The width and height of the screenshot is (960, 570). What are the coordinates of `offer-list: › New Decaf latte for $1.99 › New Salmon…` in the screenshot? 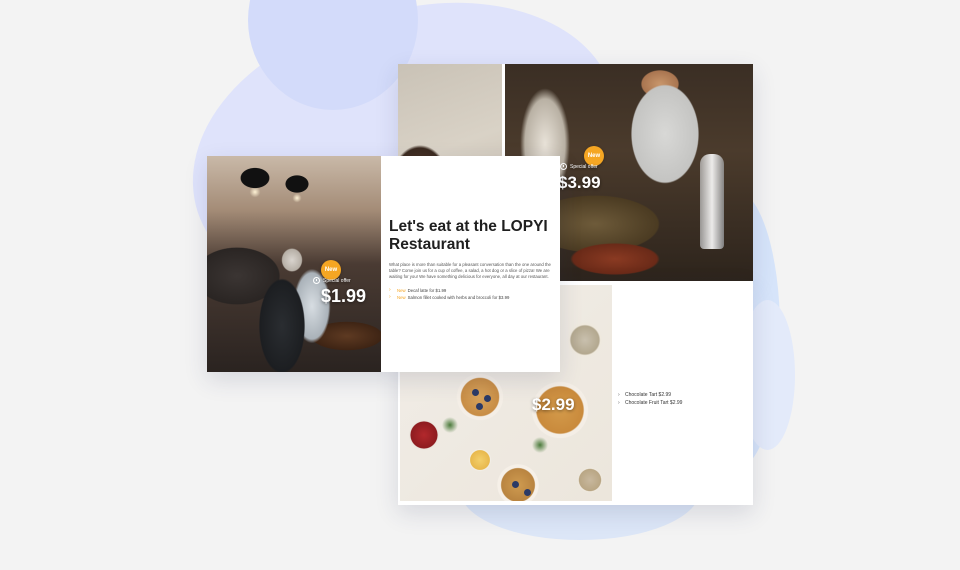 It's located at (471, 294).